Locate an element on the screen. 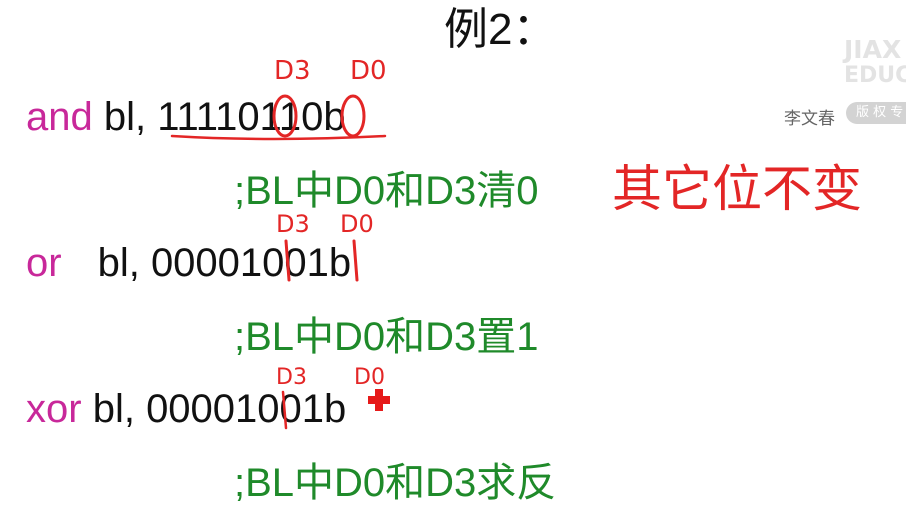 Image resolution: width=906 pixels, height=512 pixels. watermark-line-1: JIAX is located at coordinates (873, 49).